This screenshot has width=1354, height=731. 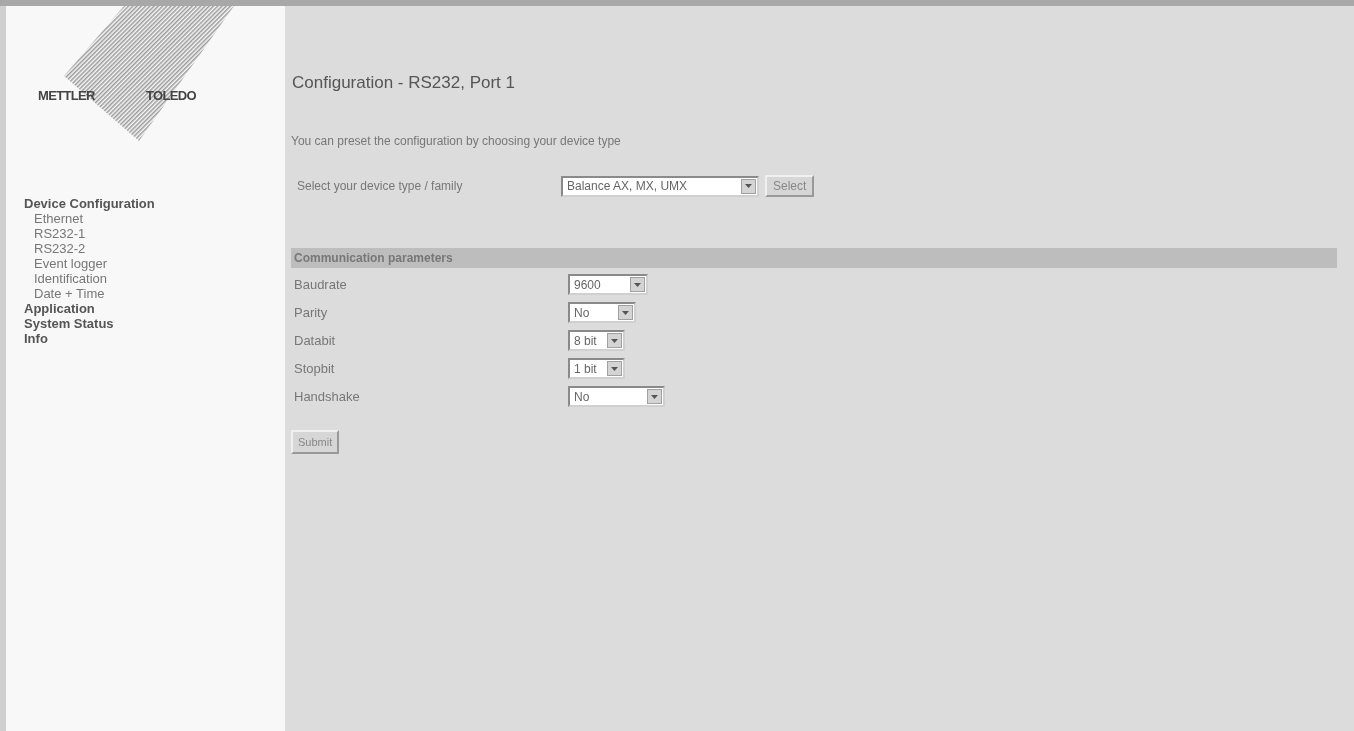 I want to click on field-label: Databit, so click(x=315, y=340).